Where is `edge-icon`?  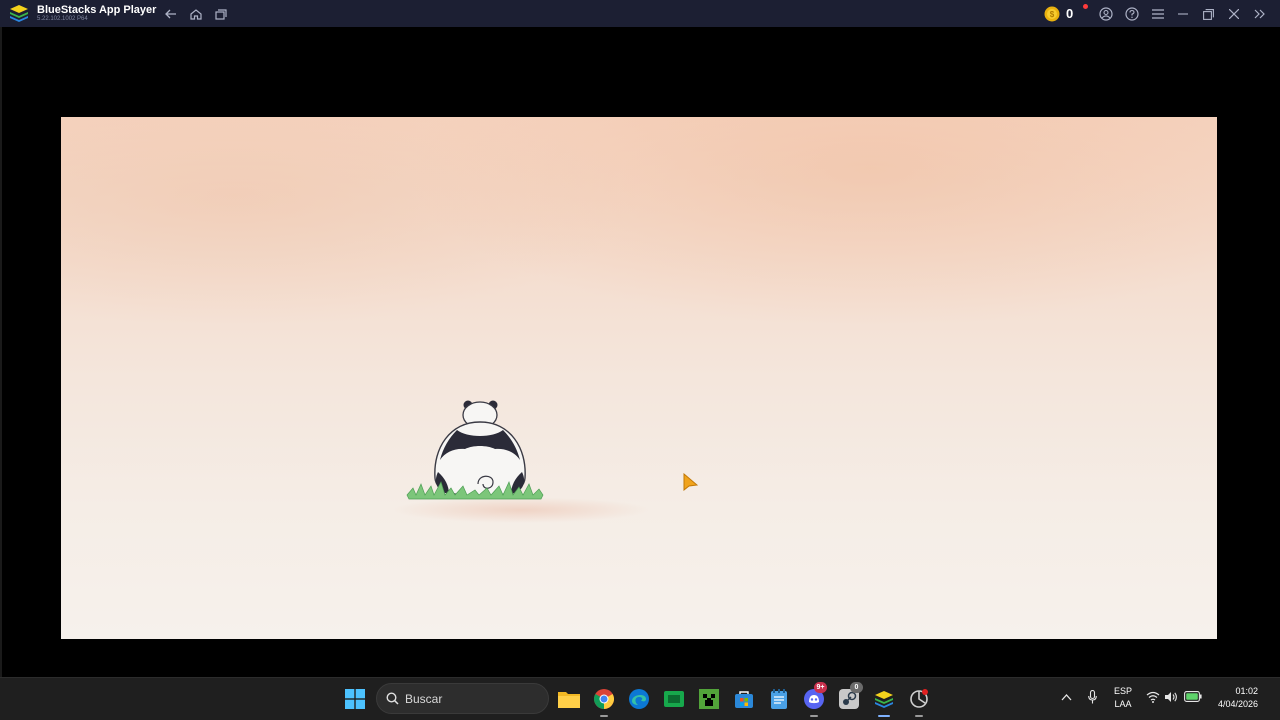 edge-icon is located at coordinates (639, 699).